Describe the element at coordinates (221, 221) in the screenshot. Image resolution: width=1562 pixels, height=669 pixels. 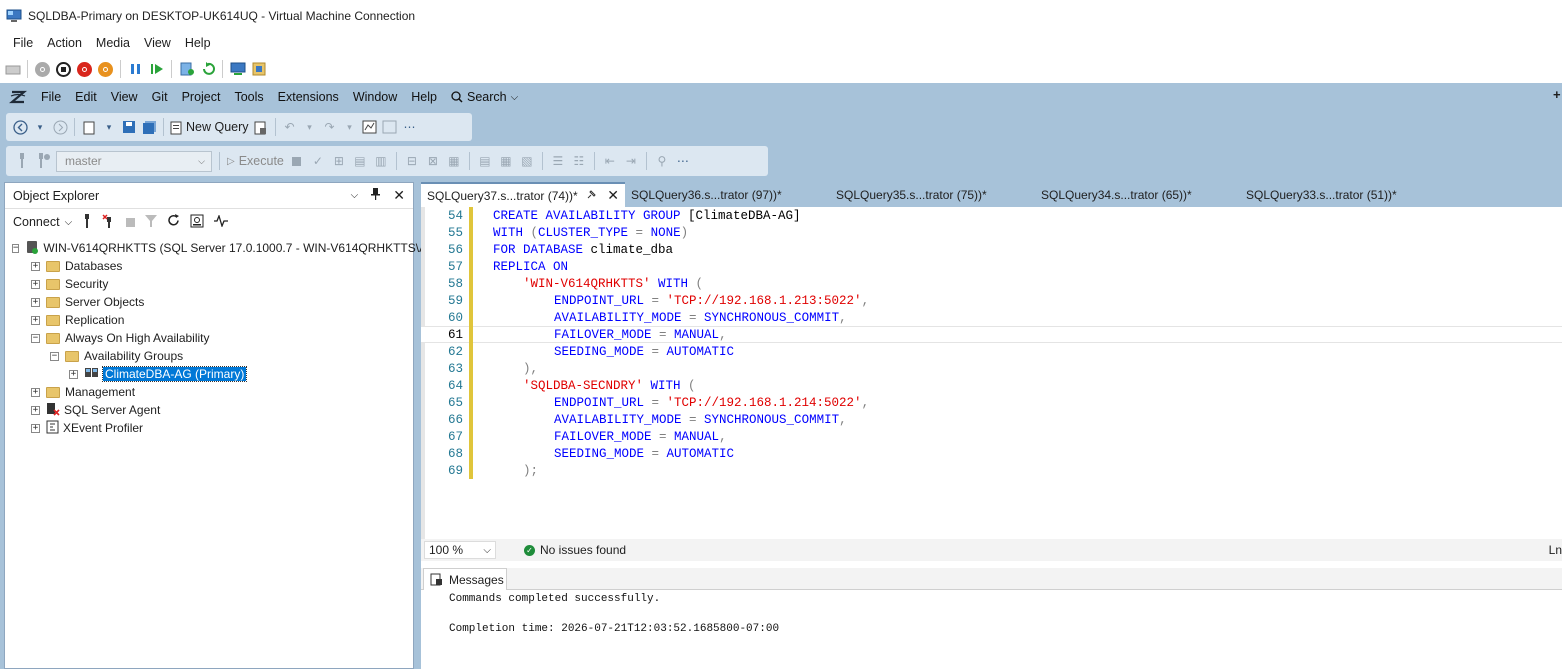
I see `activity-icon` at that location.